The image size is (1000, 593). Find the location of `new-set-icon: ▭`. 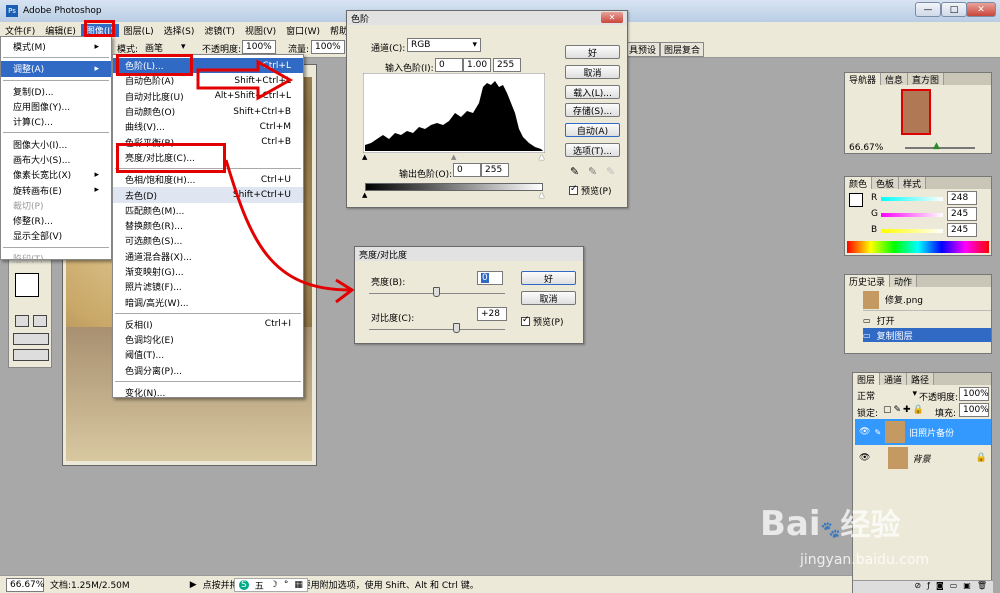

new-set-icon: ▭ is located at coordinates (954, 587).